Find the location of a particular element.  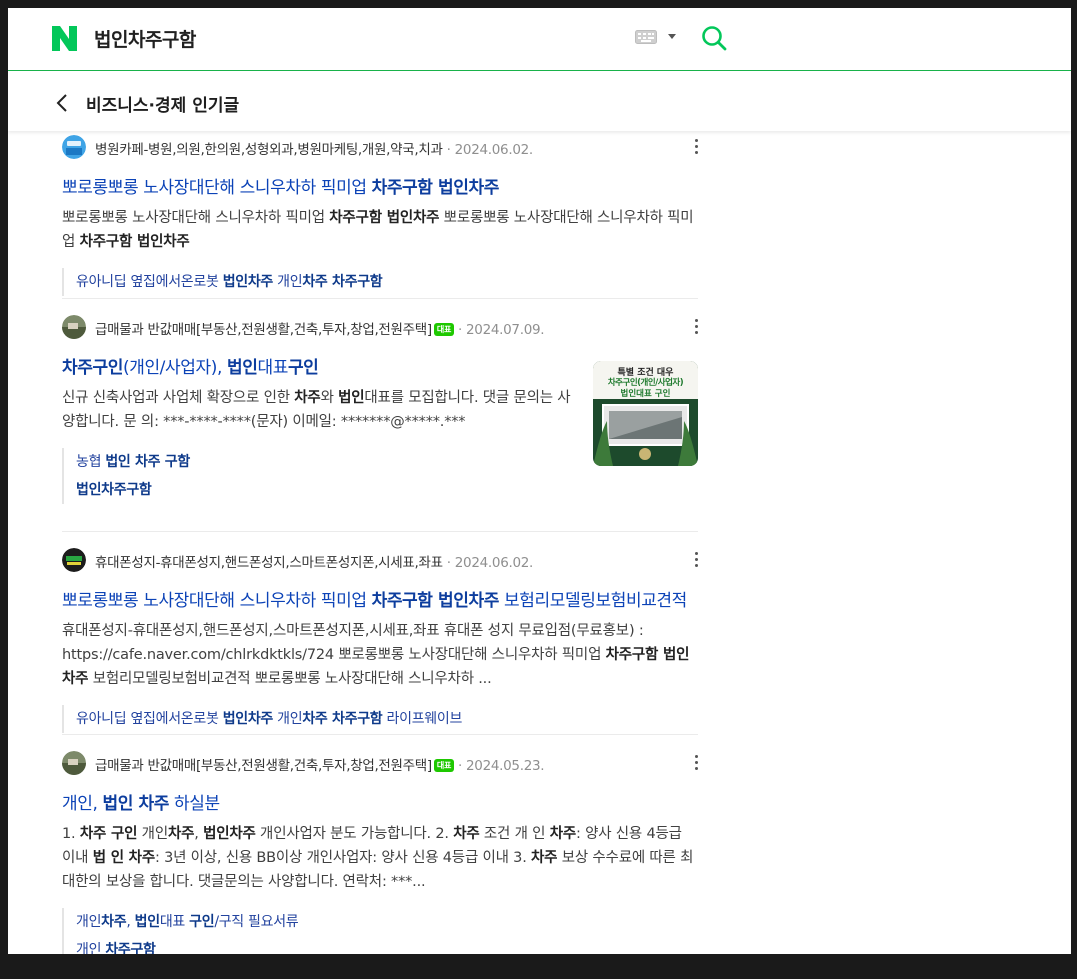

post-date: 2024.07.09. is located at coordinates (505, 330).